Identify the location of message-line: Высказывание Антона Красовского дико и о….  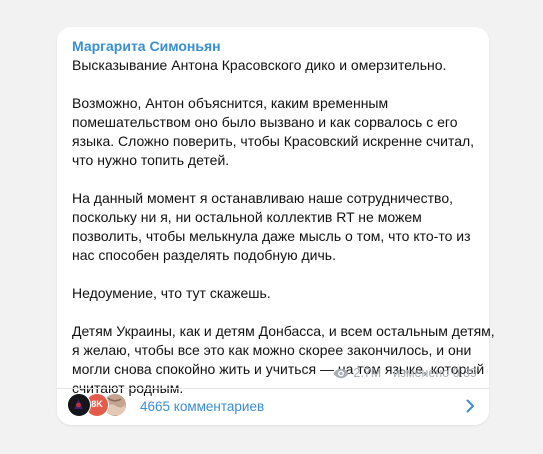
(259, 65).